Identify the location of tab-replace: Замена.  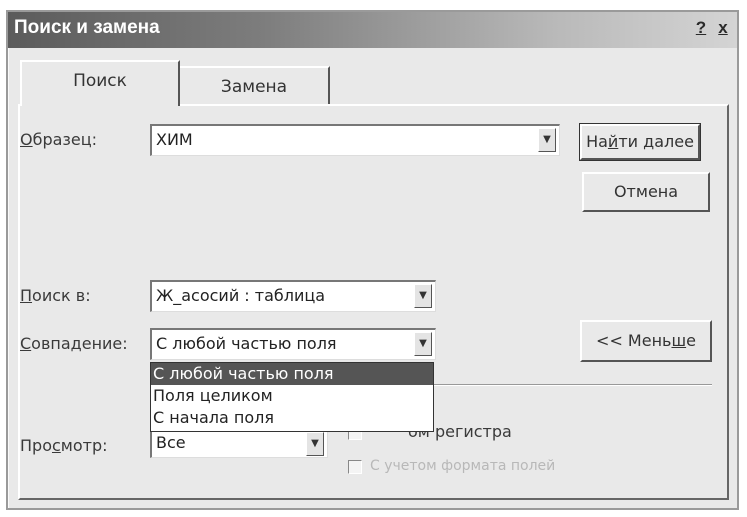
(255, 86).